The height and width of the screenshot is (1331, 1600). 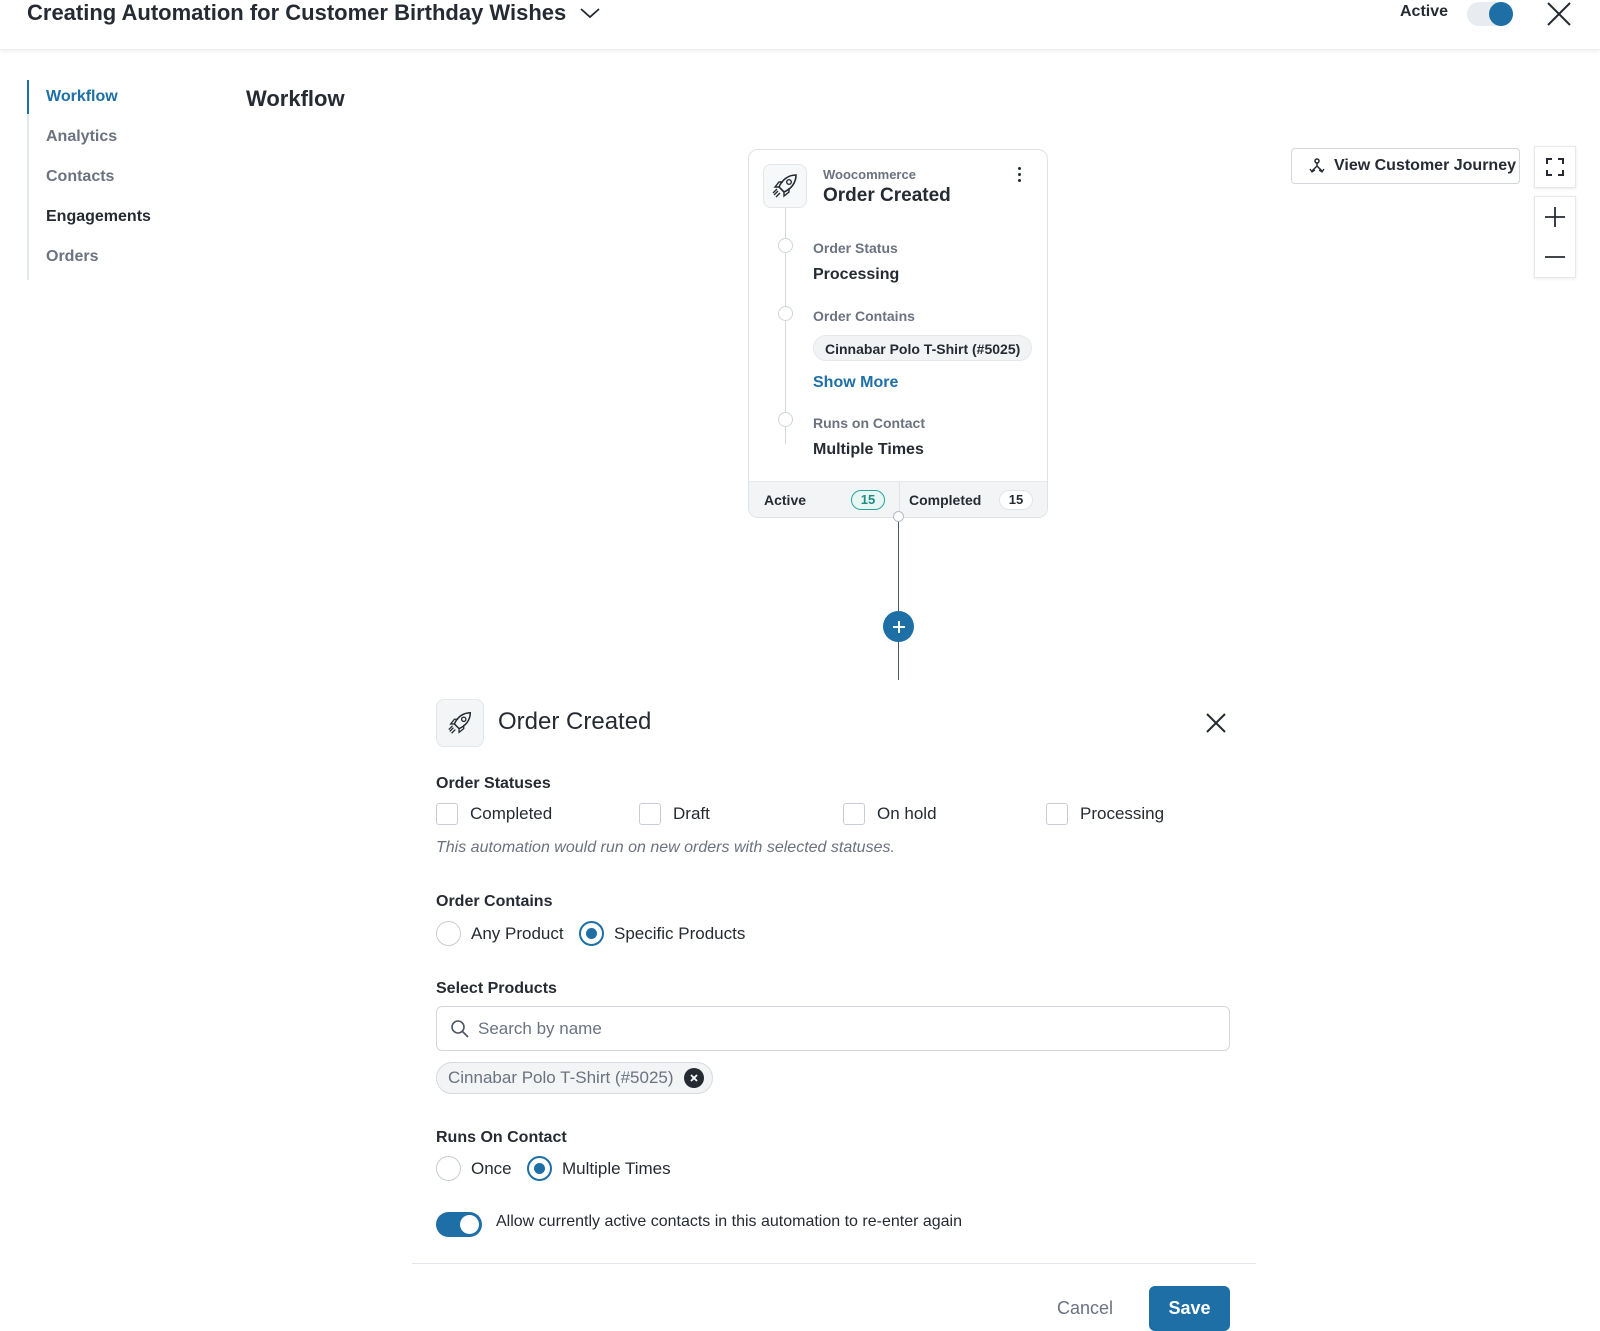 I want to click on sidebar-item-engagements: Engagements, so click(x=123, y=220).